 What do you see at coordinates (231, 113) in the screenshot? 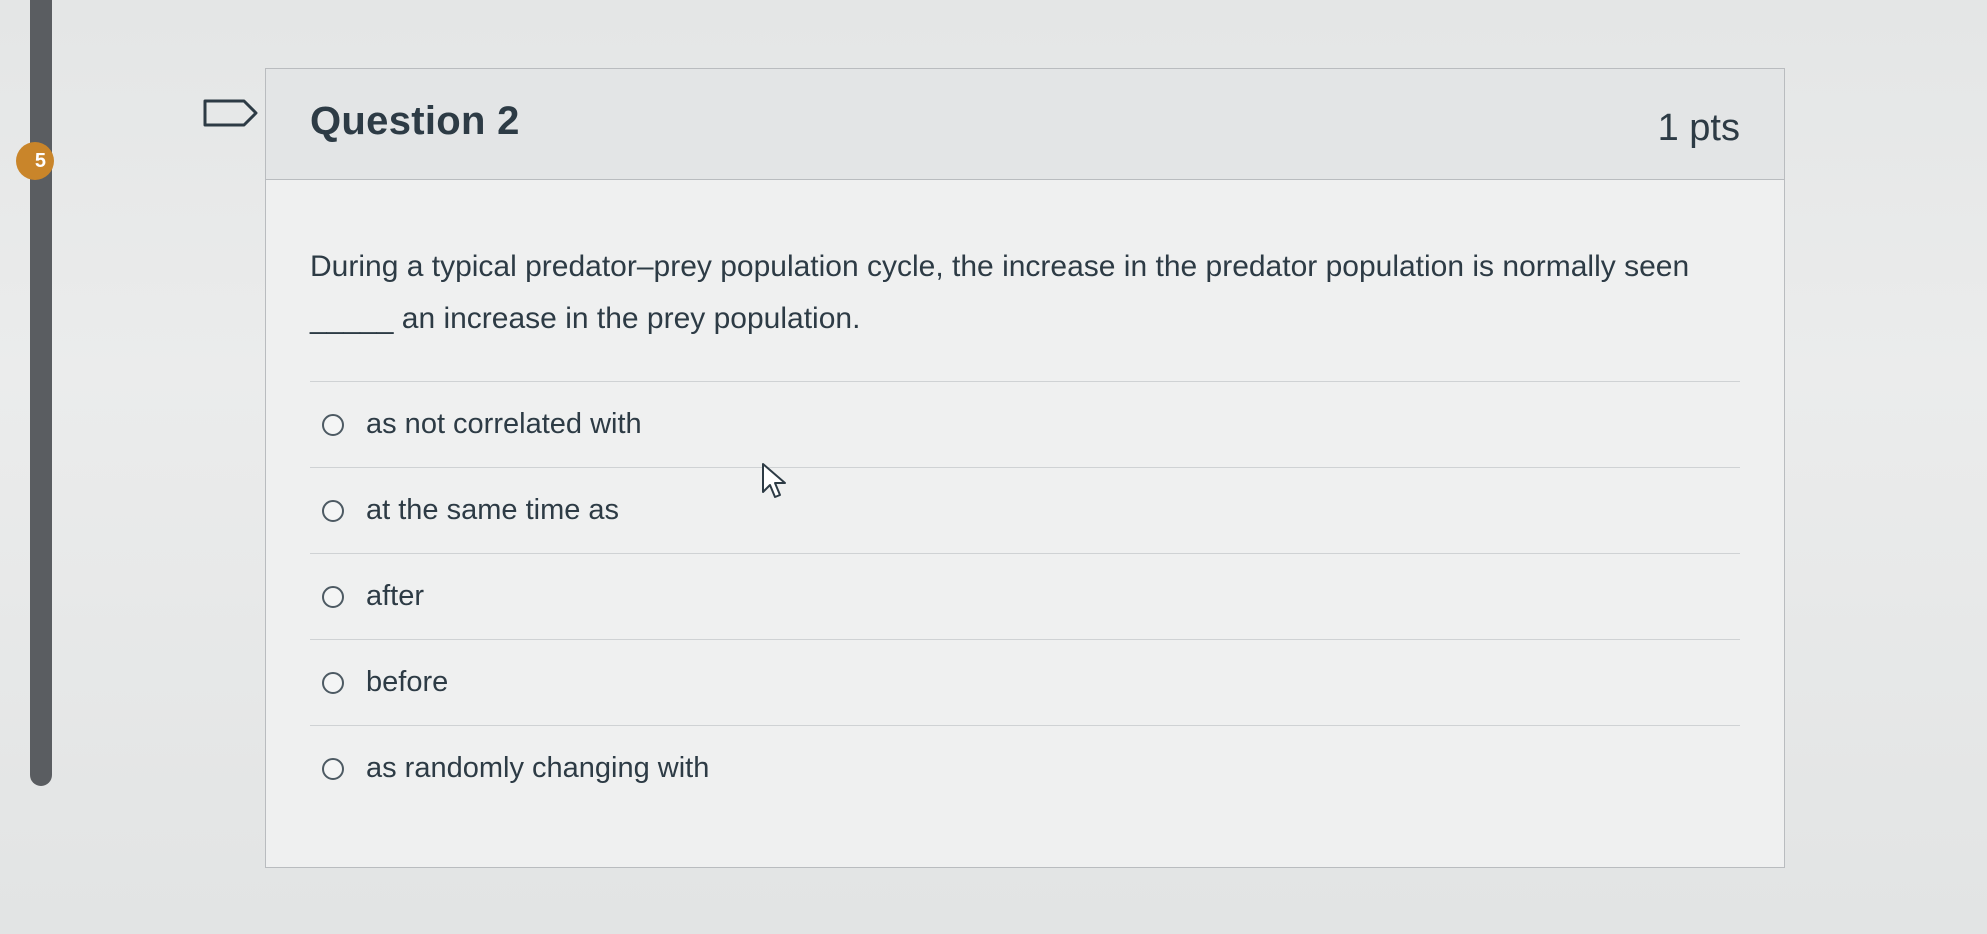
I see `flag-outline-icon` at bounding box center [231, 113].